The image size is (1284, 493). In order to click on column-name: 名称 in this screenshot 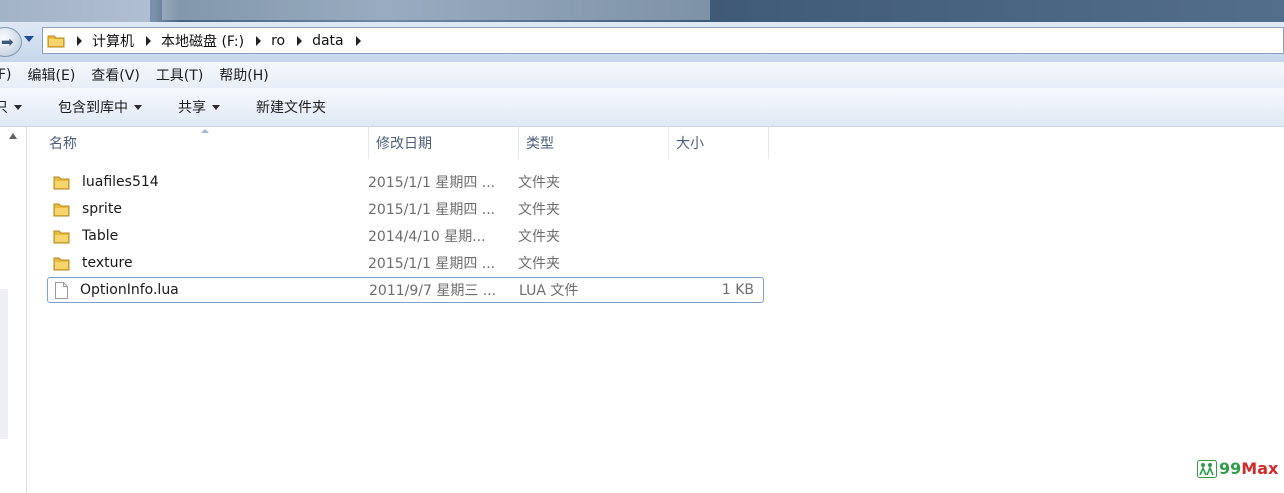, I will do `click(198, 143)`.